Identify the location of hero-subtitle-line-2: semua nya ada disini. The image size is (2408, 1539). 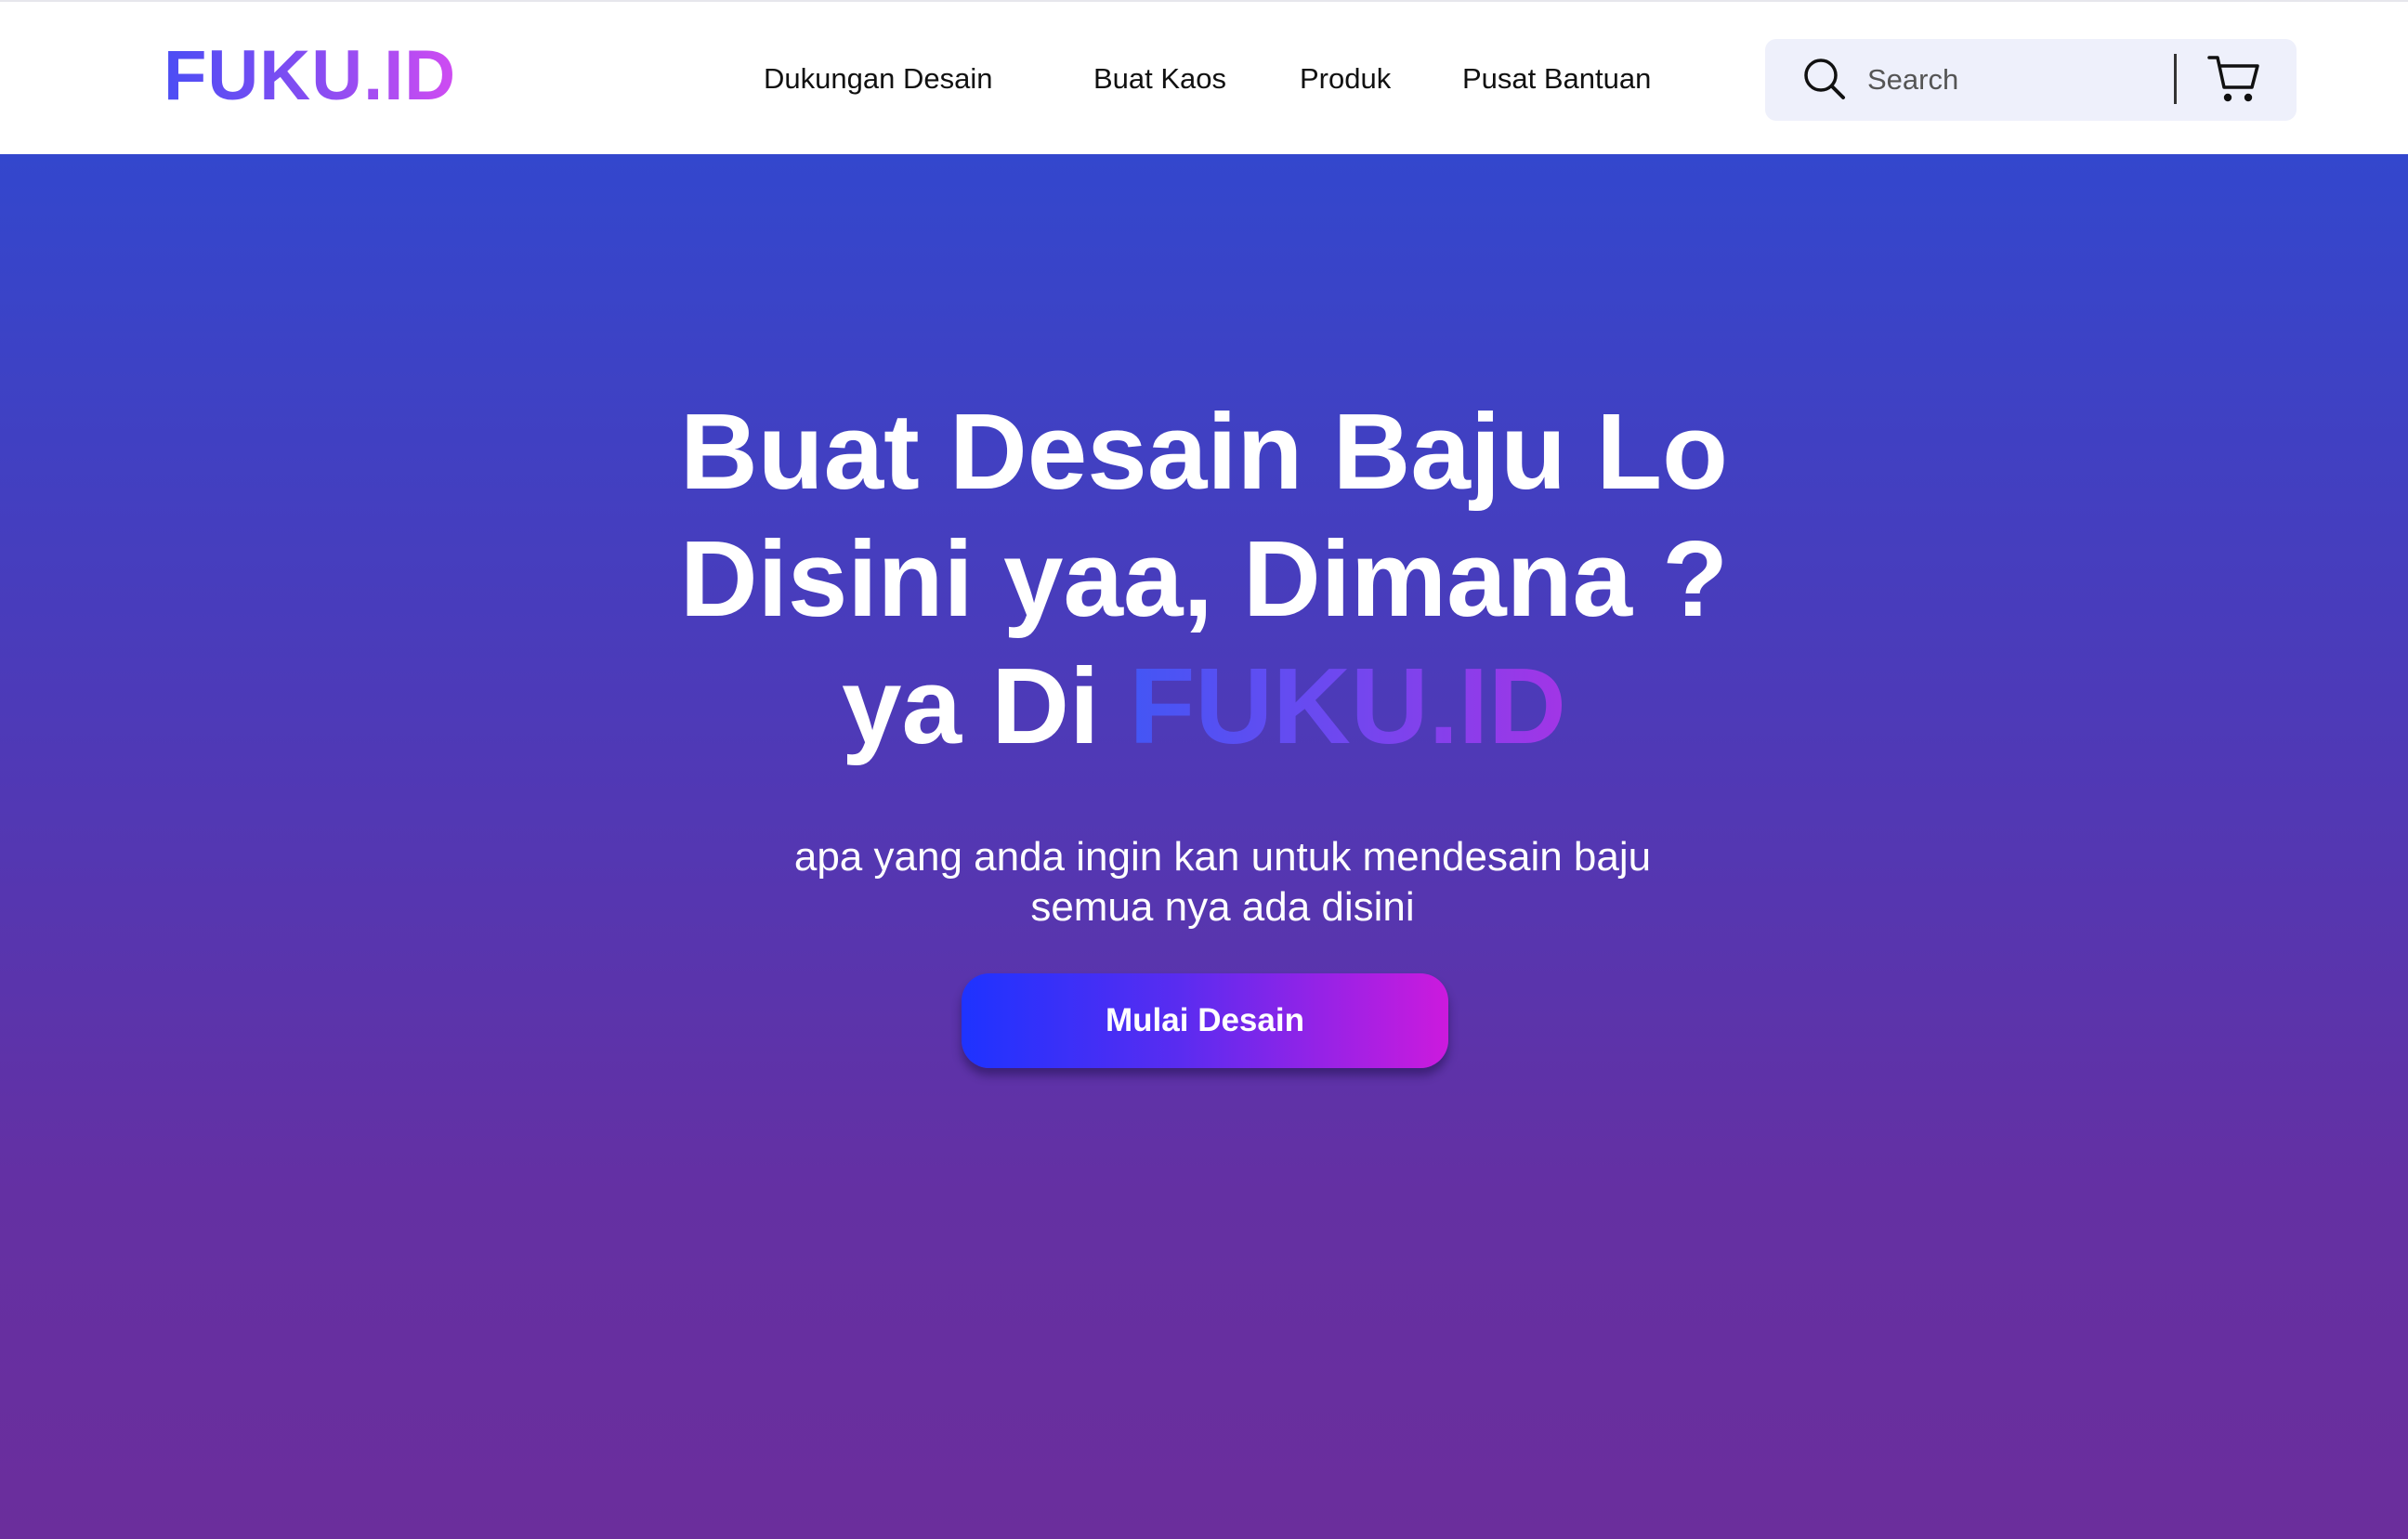
(1222, 907).